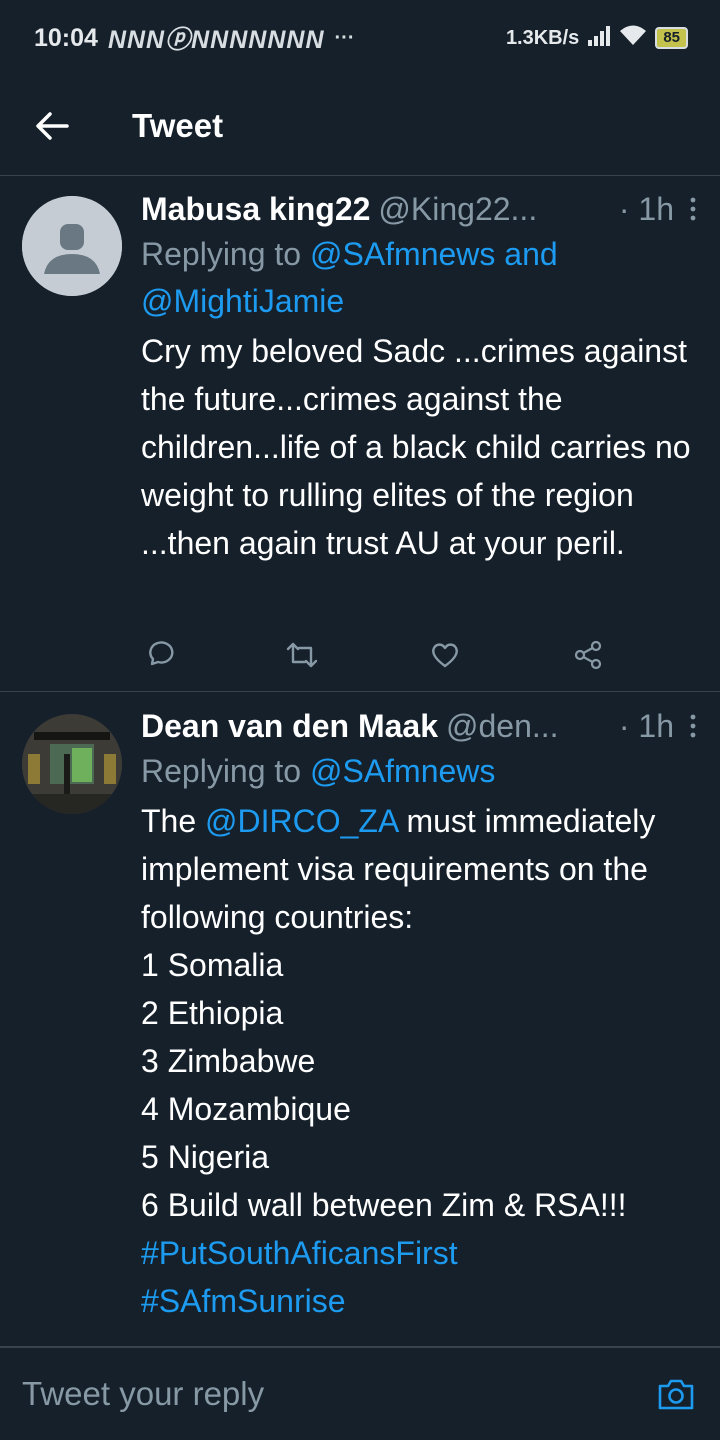  I want to click on display-name: Dean van den Maak, so click(289, 726).